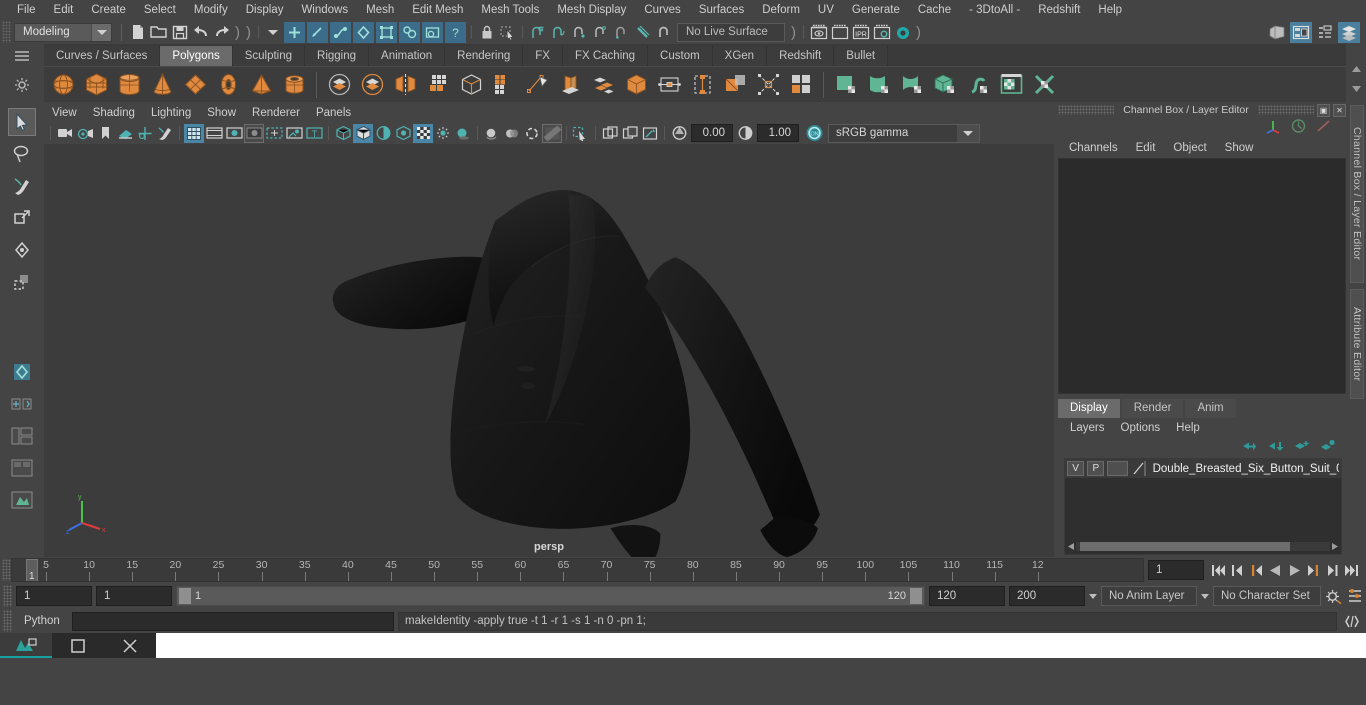  Describe the element at coordinates (814, 133) in the screenshot. I see `color-management-toggle-icon: ON` at that location.